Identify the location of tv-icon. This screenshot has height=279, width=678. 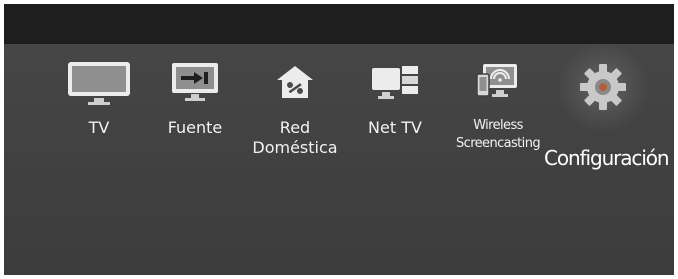
(99, 83).